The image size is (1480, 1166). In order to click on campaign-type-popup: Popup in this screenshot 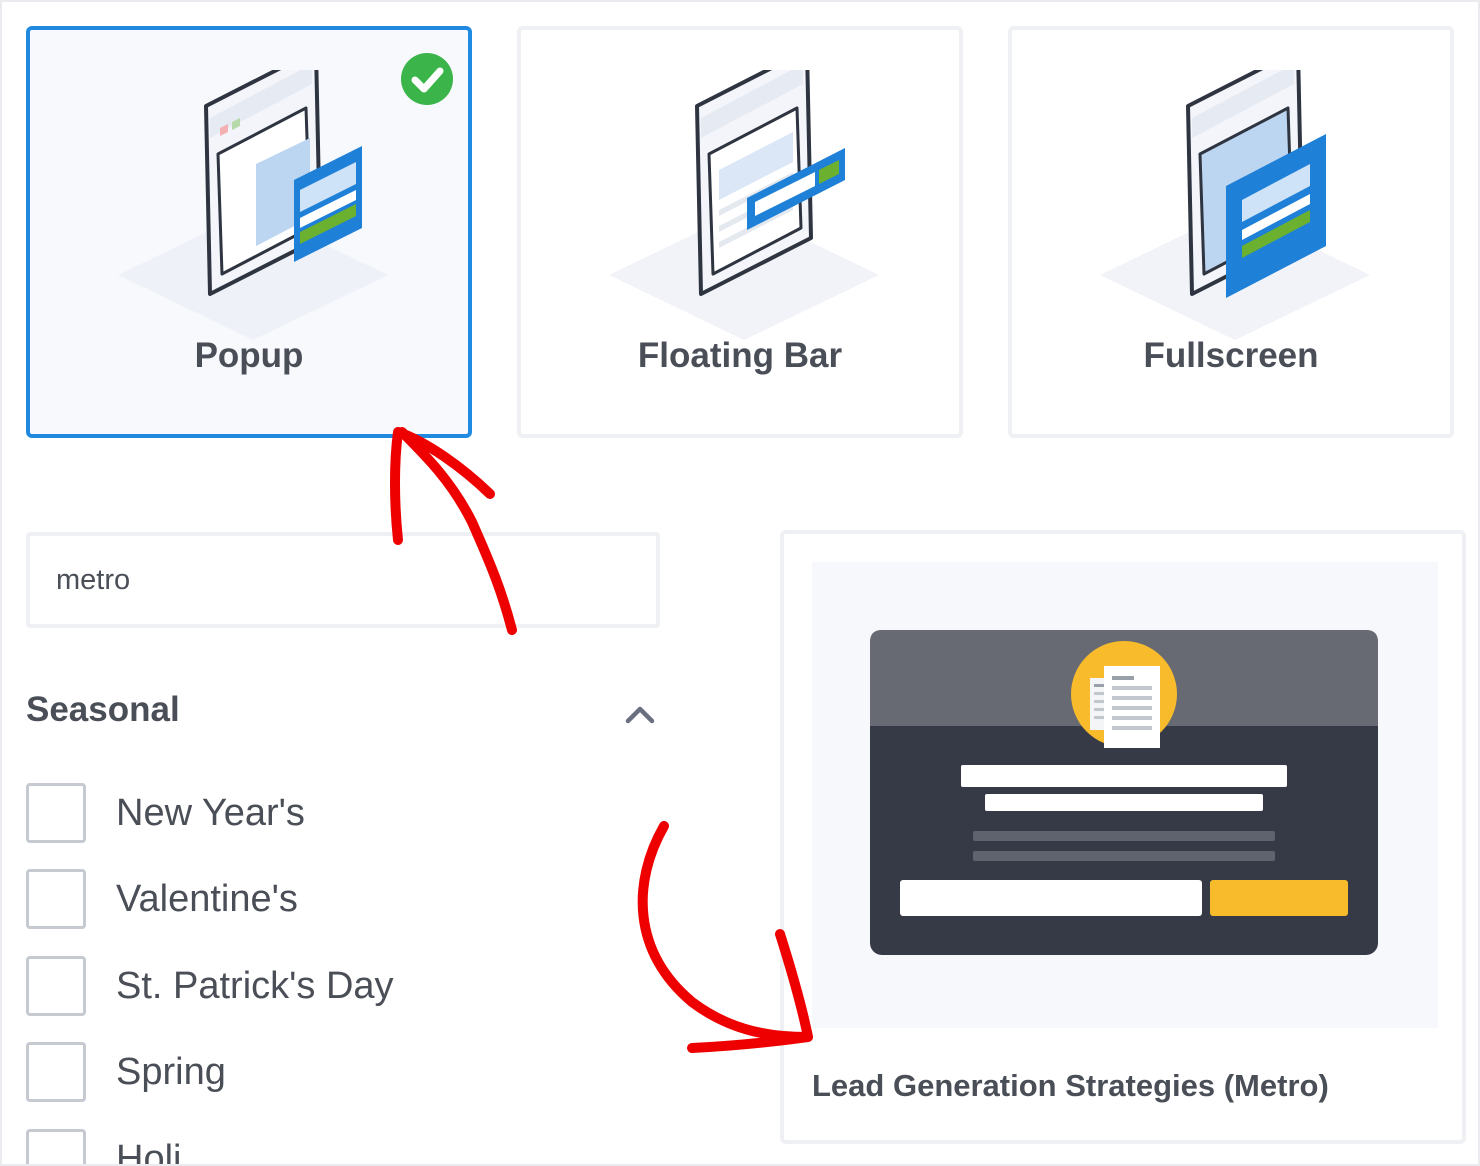, I will do `click(249, 232)`.